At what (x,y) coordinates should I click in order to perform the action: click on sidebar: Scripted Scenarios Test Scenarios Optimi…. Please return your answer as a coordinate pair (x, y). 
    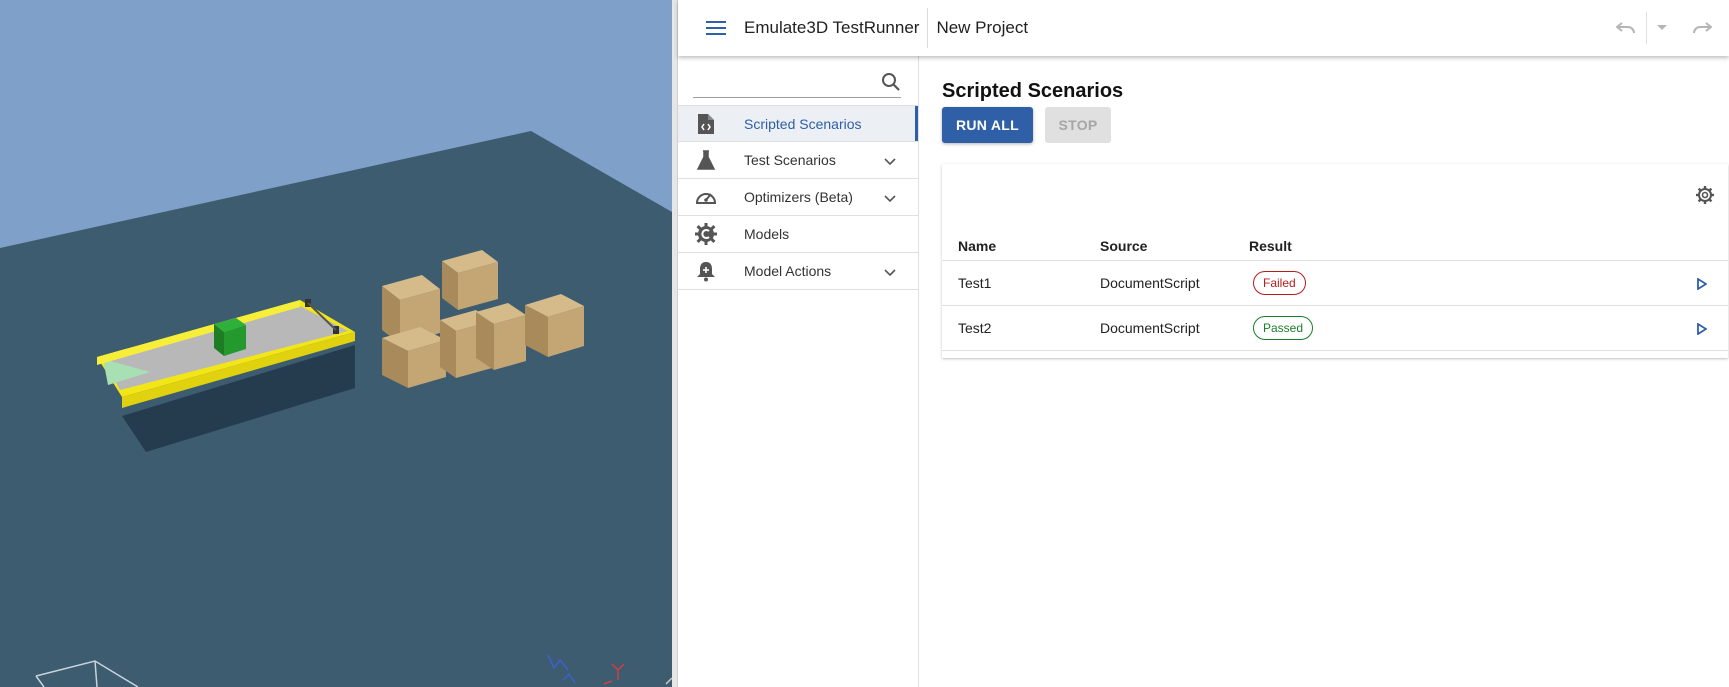
    Looking at the image, I should click on (798, 371).